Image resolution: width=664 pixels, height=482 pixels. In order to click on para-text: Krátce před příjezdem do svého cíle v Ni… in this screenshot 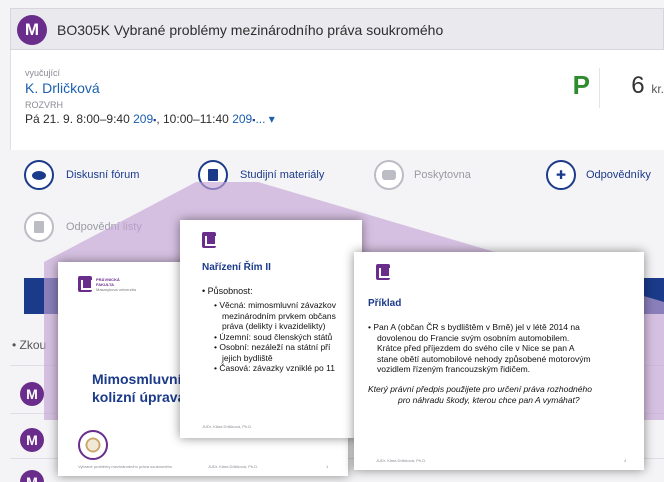, I will do `click(476, 348)`.